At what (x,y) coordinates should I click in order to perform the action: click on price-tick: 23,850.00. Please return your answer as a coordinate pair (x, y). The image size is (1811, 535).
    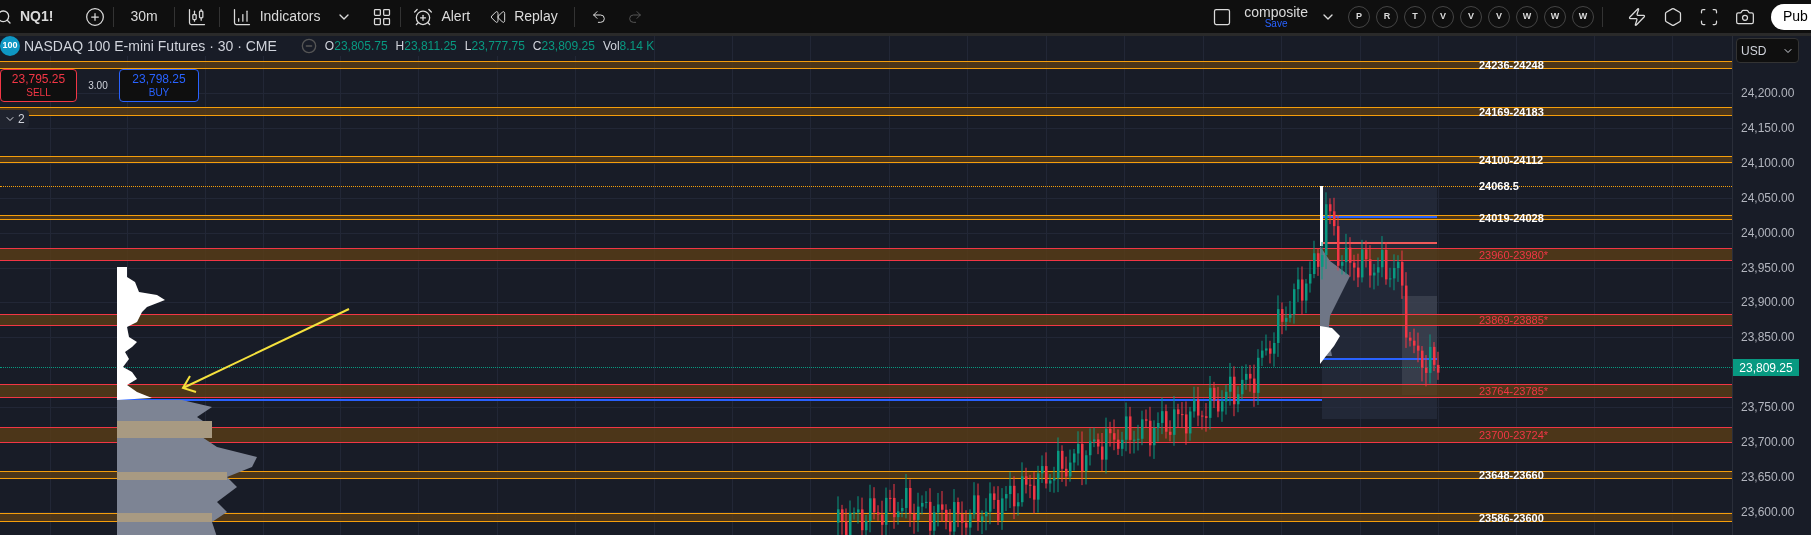
    Looking at the image, I should click on (1768, 337).